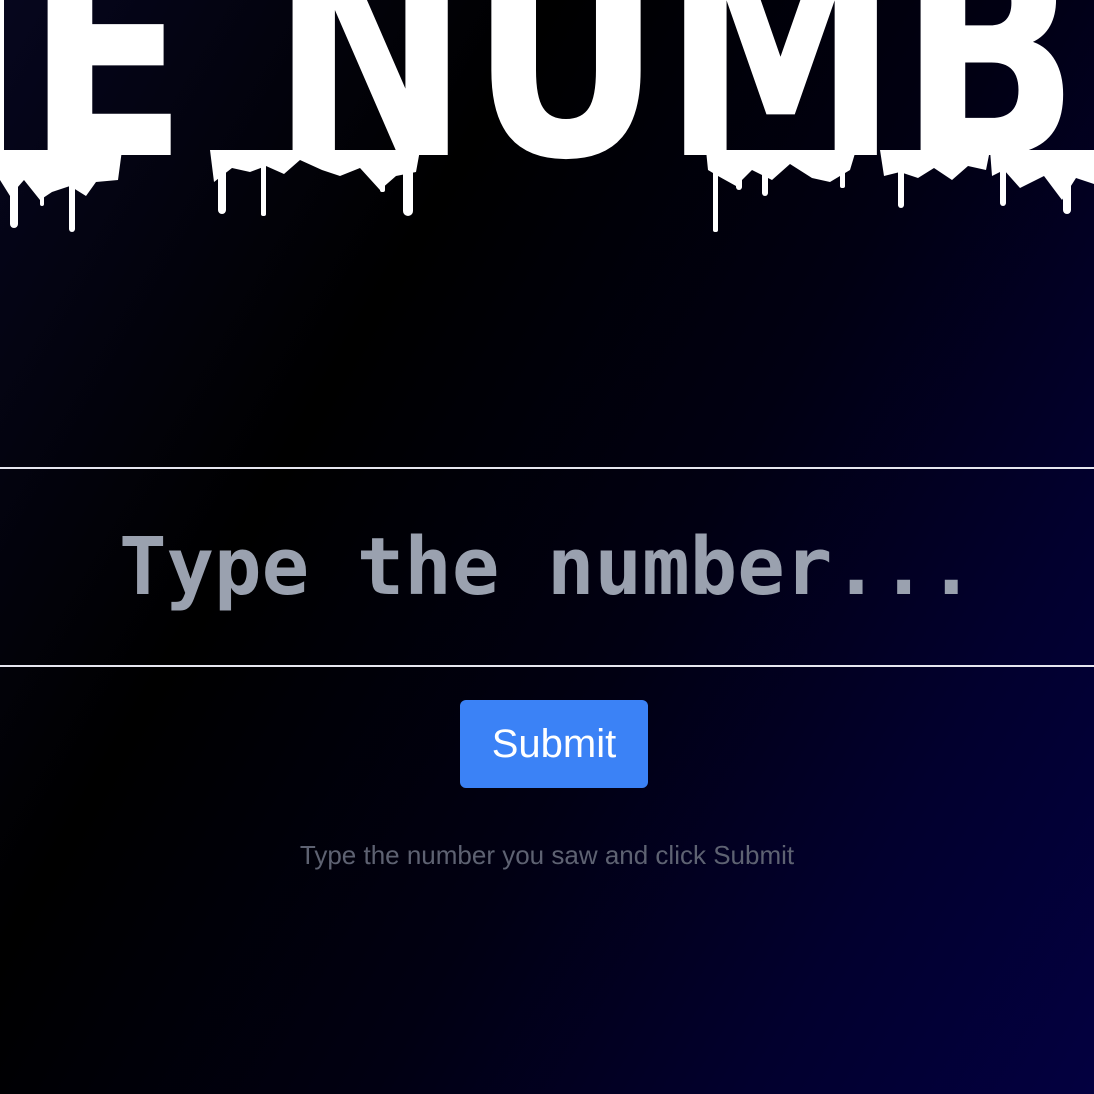 This screenshot has width=1094, height=1094. What do you see at coordinates (547, 855) in the screenshot?
I see `instruction-hint: Type the number you saw and click Submit` at bounding box center [547, 855].